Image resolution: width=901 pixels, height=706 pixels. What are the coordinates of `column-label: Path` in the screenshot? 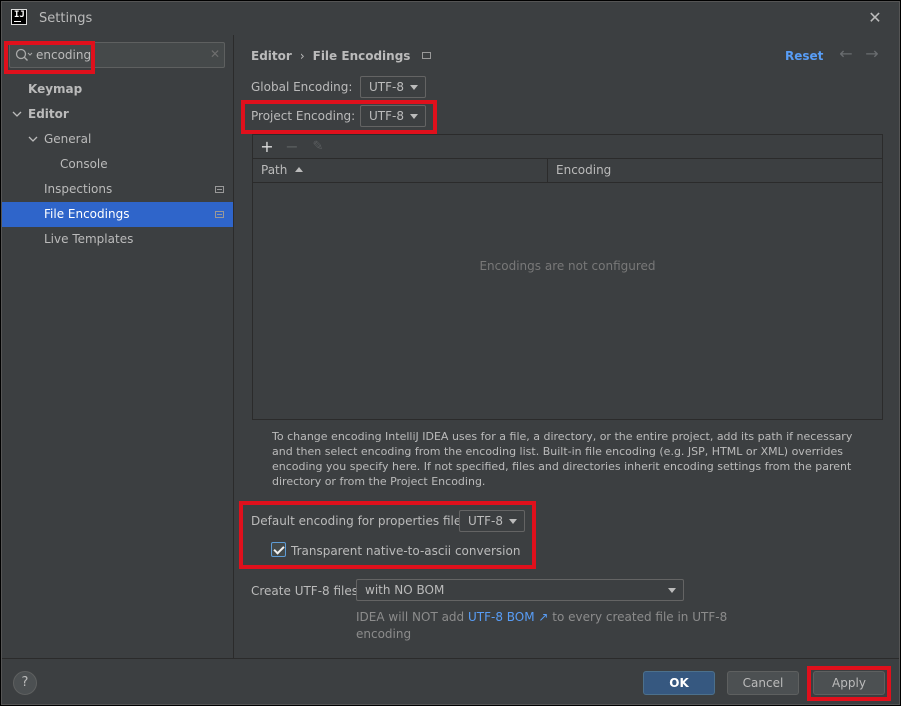 It's located at (274, 170).